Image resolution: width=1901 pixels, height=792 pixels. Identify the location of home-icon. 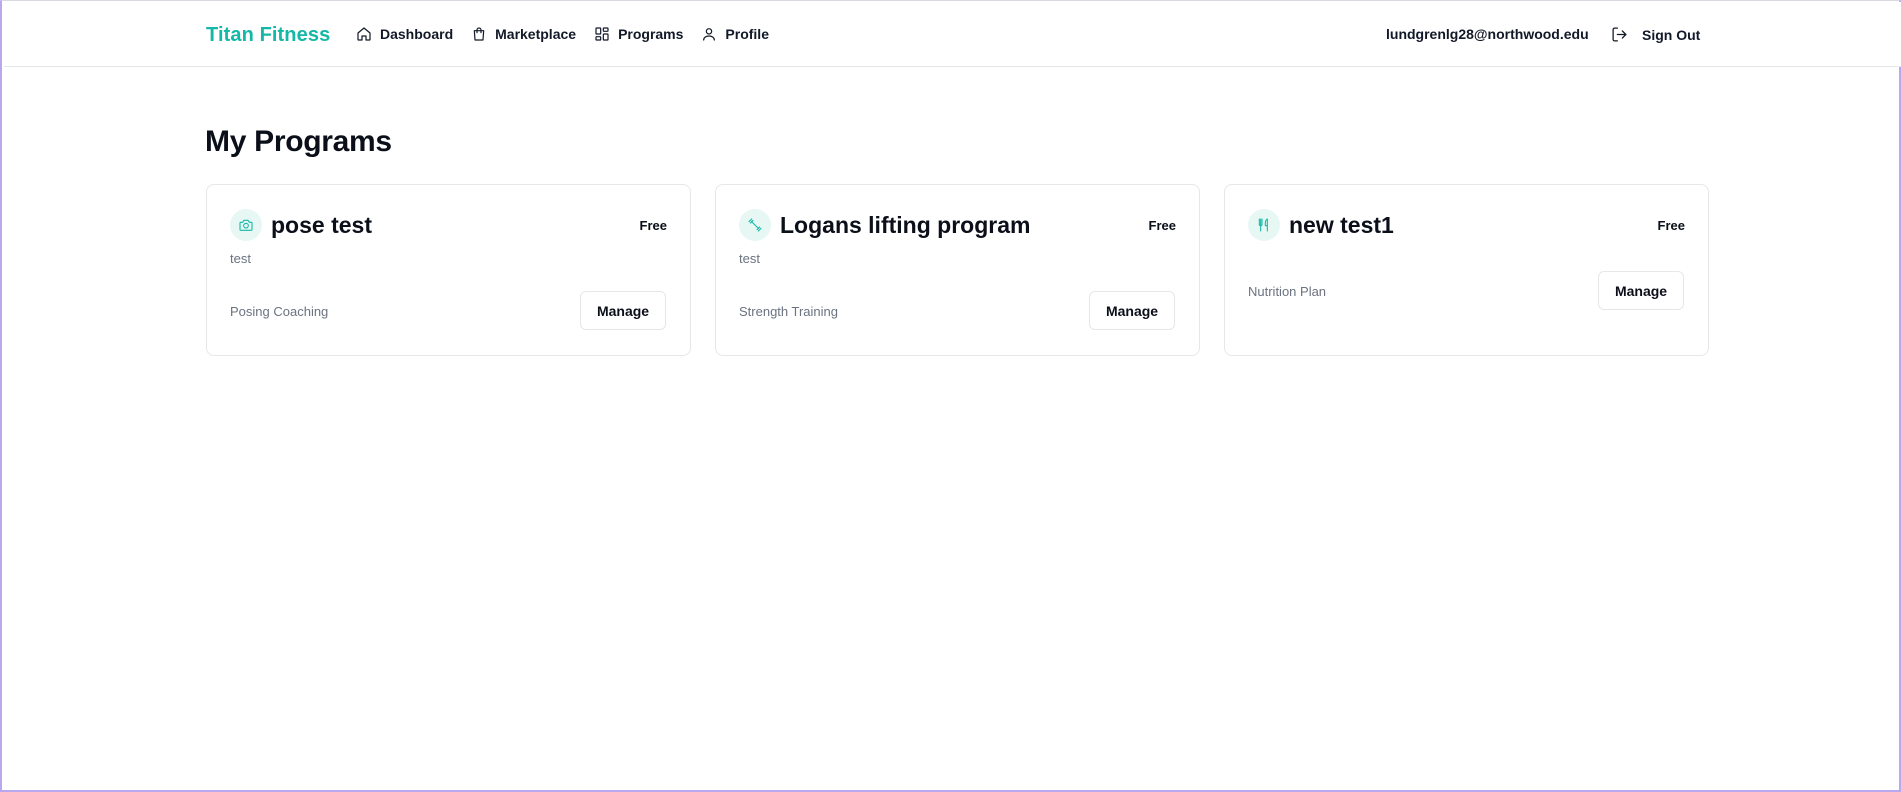
(364, 34).